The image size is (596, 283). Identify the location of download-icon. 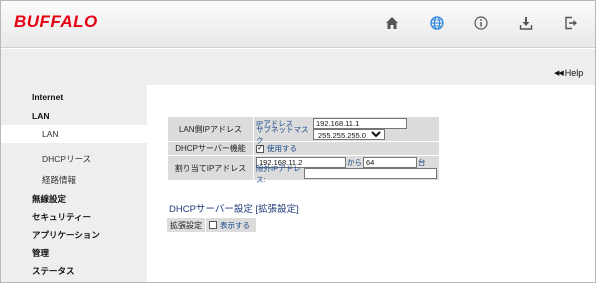
(526, 23).